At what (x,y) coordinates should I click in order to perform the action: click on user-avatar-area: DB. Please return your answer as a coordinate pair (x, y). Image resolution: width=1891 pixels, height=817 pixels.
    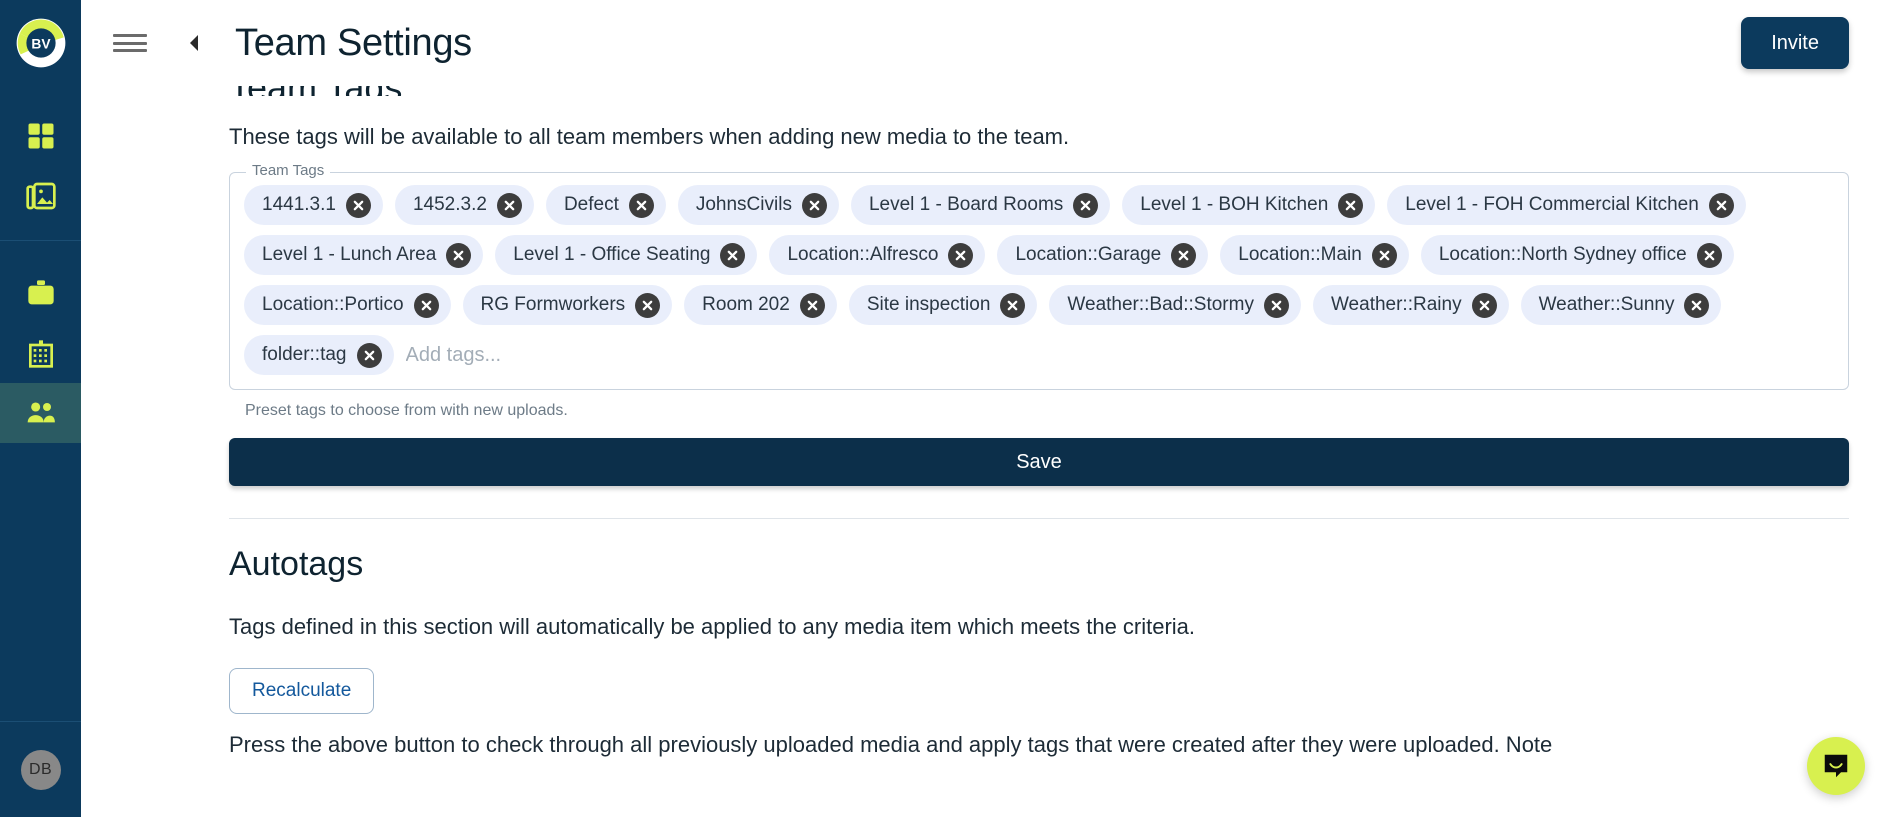
    Looking at the image, I should click on (40, 769).